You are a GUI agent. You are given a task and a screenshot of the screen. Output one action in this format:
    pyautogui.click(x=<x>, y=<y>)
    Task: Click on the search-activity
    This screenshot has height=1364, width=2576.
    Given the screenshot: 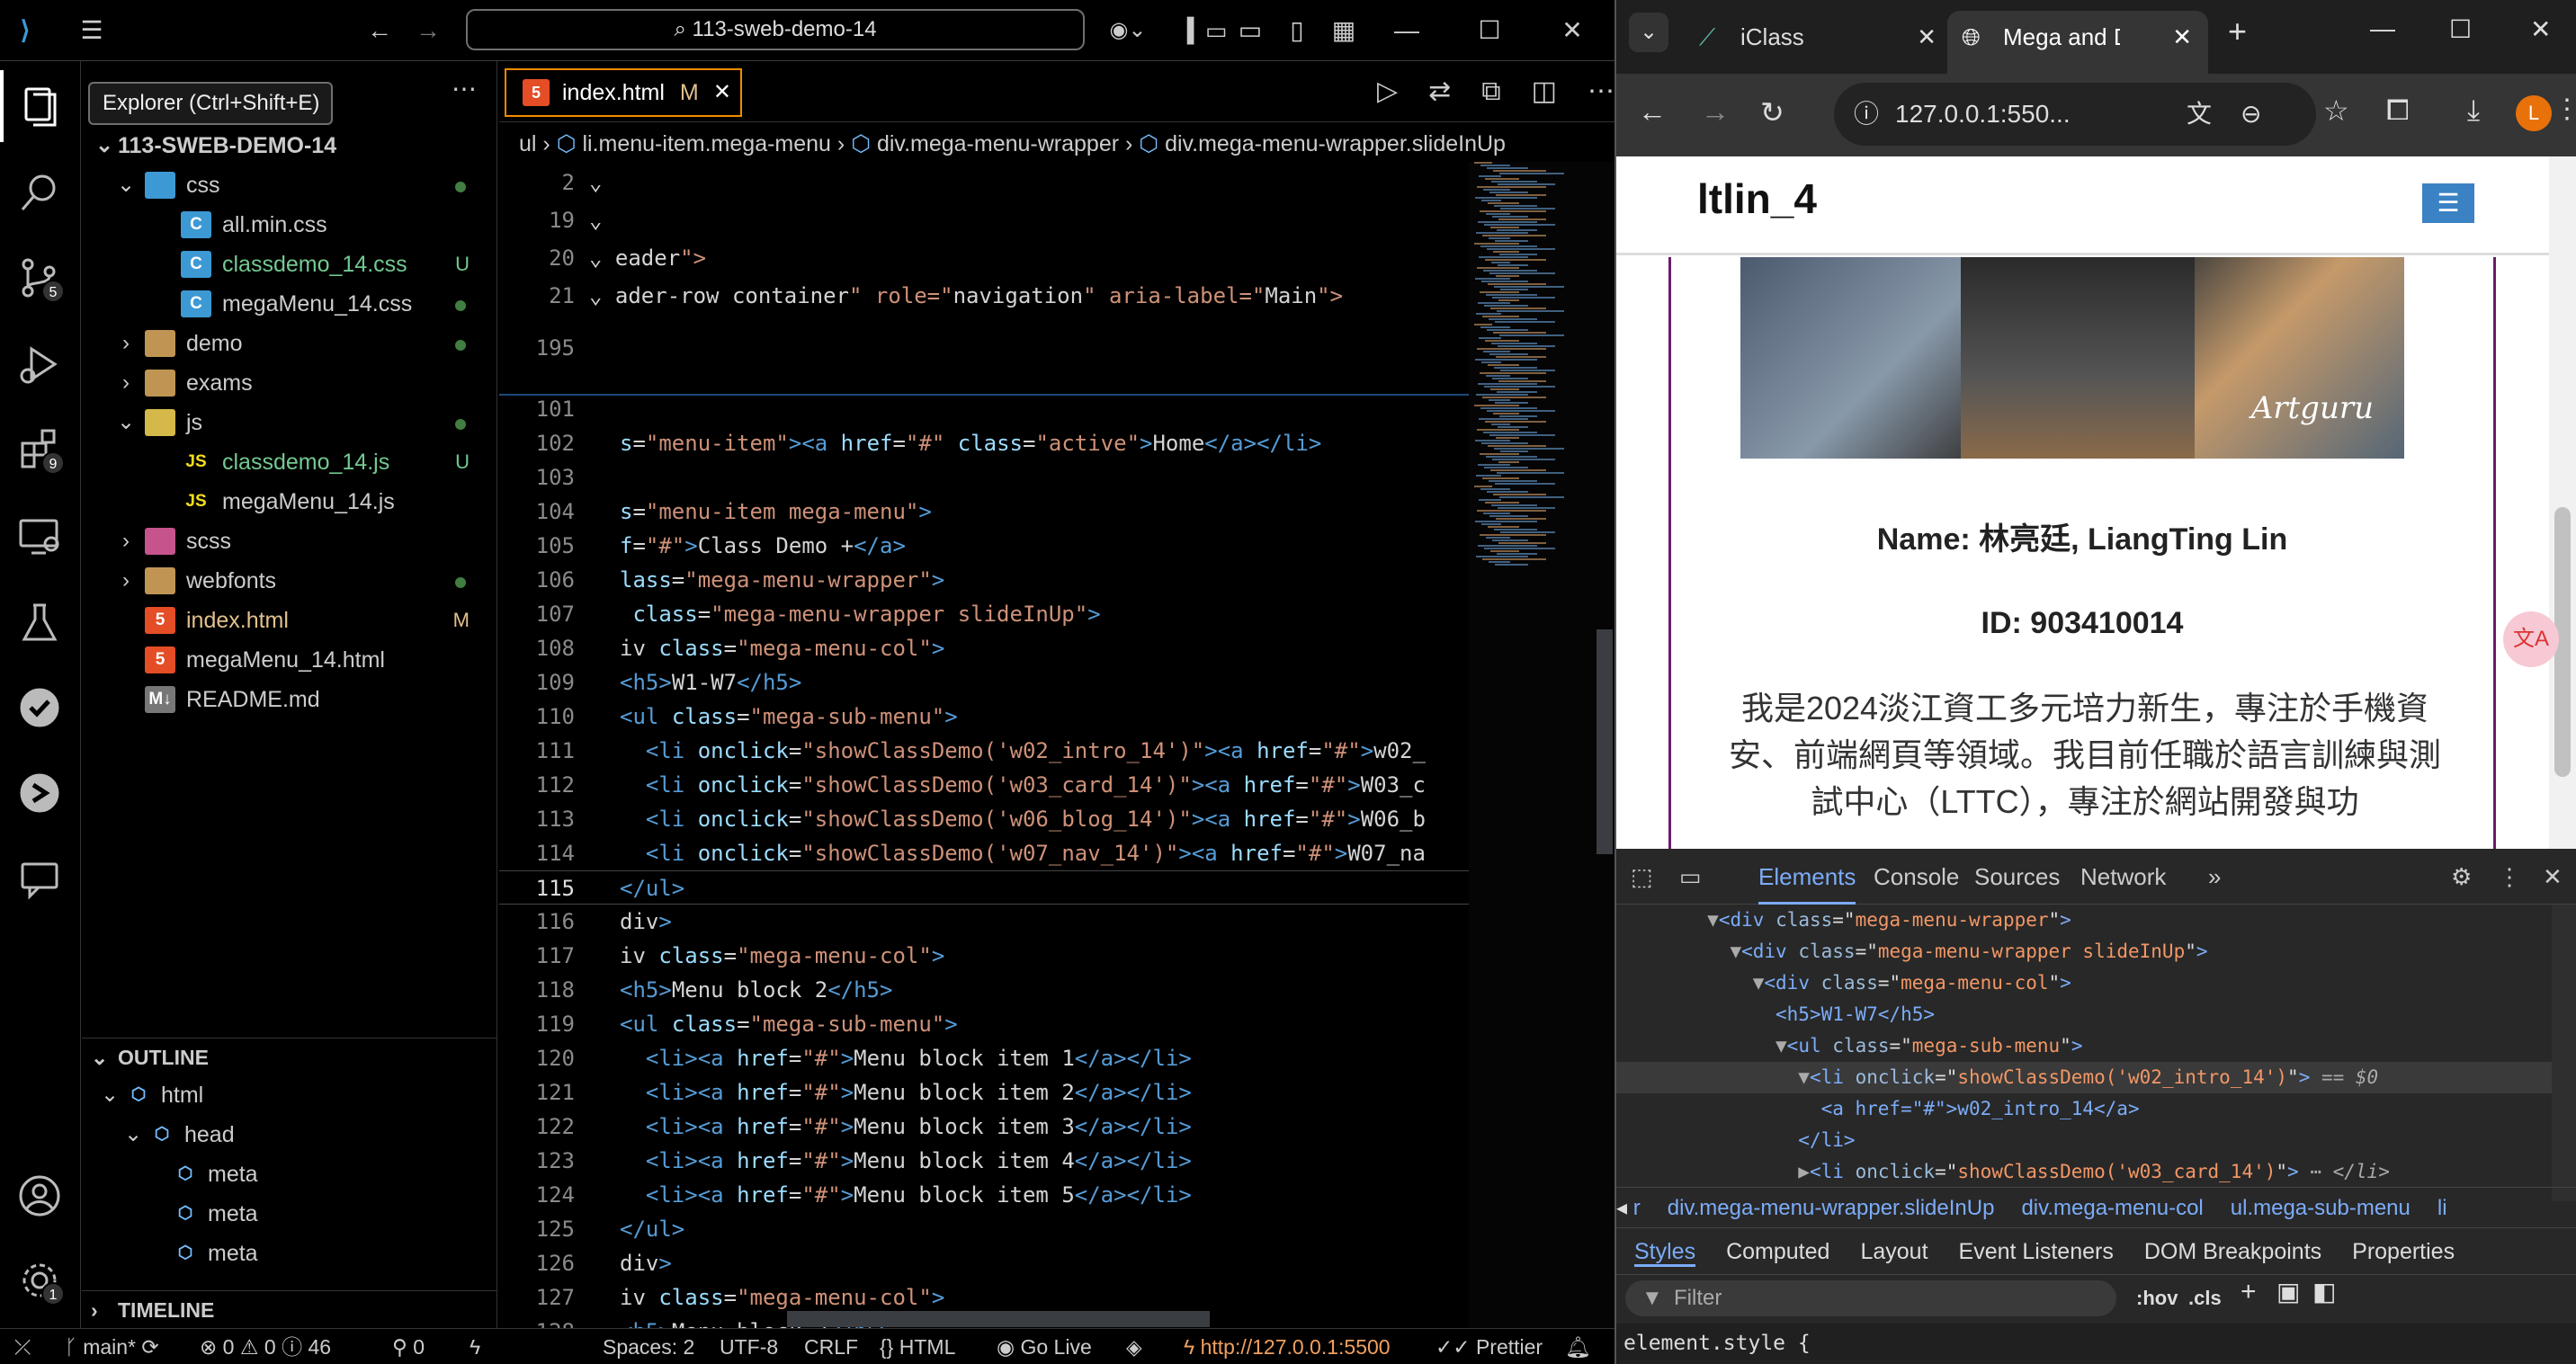 What is the action you would take?
    pyautogui.click(x=39, y=192)
    